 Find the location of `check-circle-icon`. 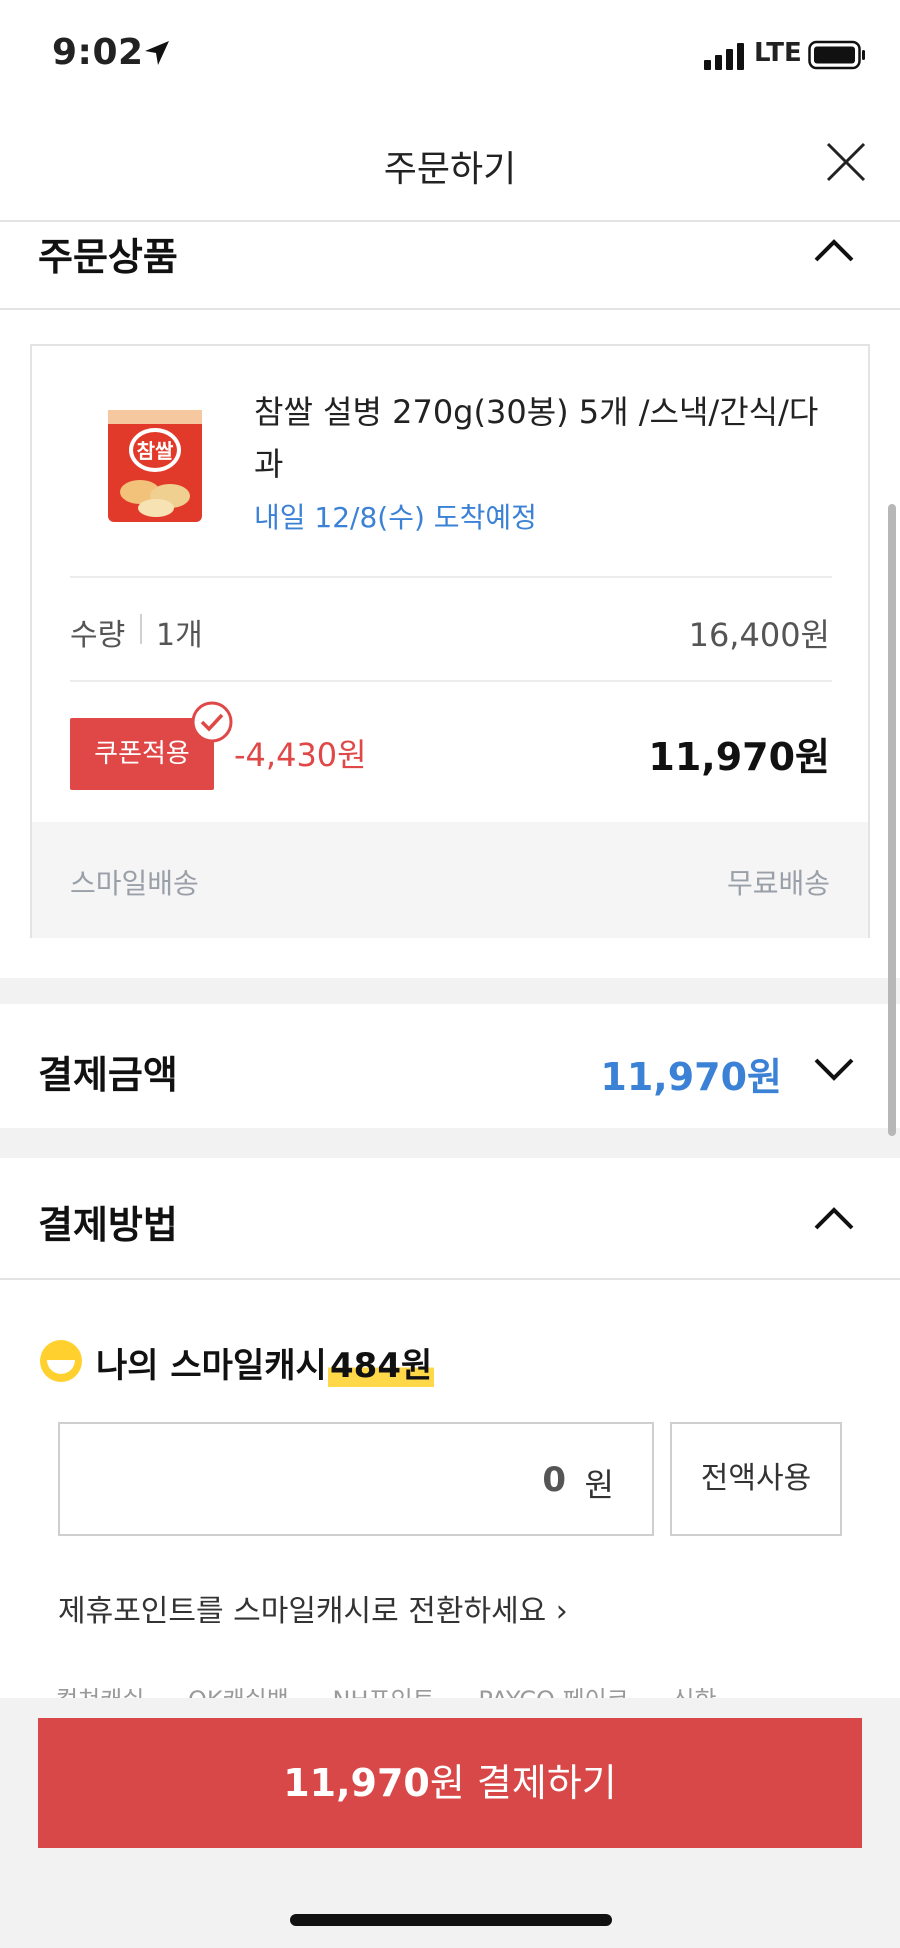

check-circle-icon is located at coordinates (212, 722).